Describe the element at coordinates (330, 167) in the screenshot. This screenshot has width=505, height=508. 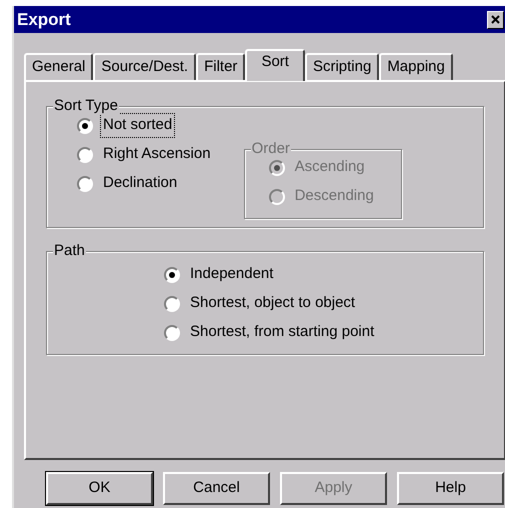
I see `radio-label: Ascending` at that location.